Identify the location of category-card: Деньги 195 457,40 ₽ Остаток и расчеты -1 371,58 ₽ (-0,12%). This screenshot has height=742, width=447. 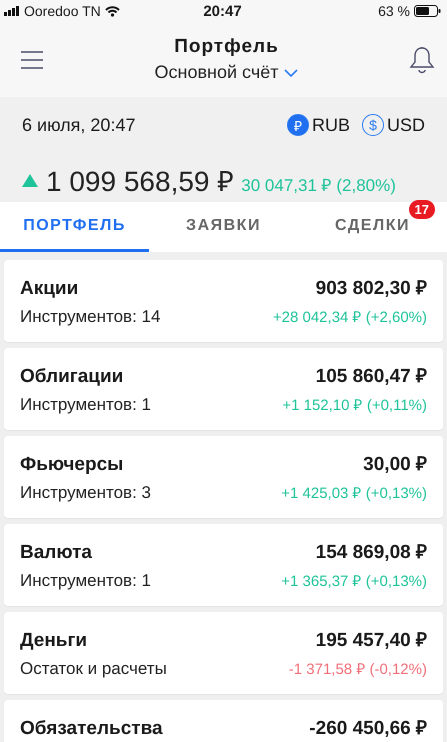
(223, 653).